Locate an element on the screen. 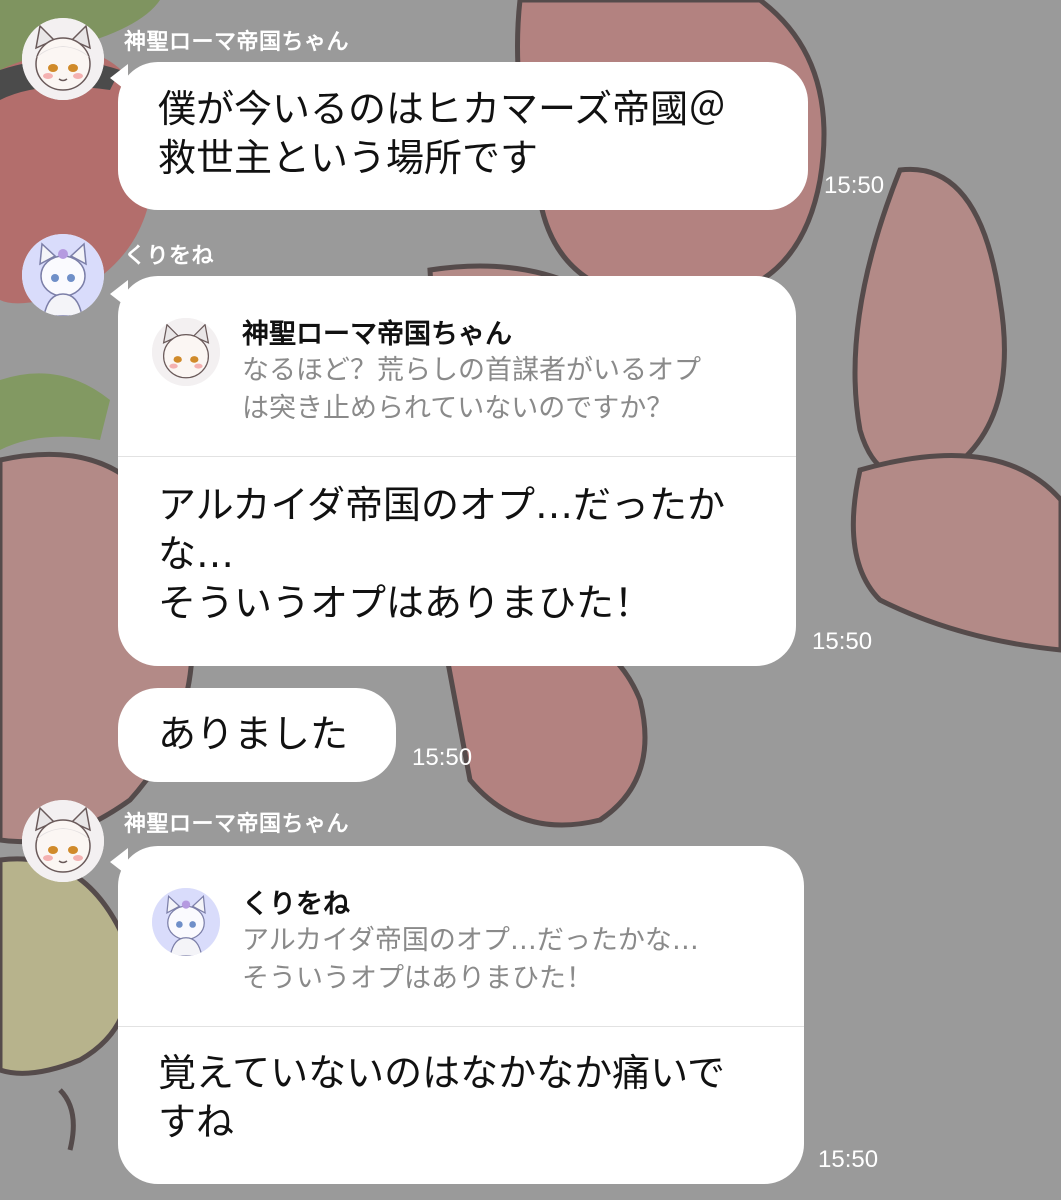  reply-quote: くりをね アルカイダ帝国のオプ…だったかな… そういうオプはありまひた！ is located at coordinates (461, 936).